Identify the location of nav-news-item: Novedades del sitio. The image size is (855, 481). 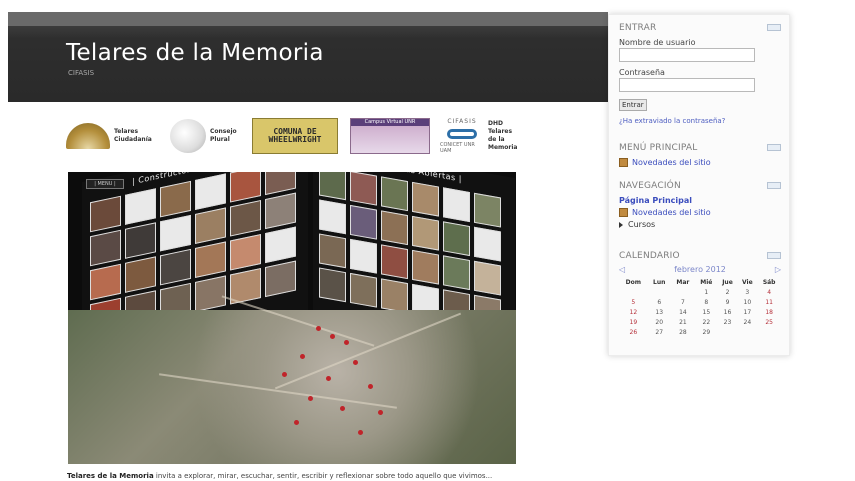
(700, 212).